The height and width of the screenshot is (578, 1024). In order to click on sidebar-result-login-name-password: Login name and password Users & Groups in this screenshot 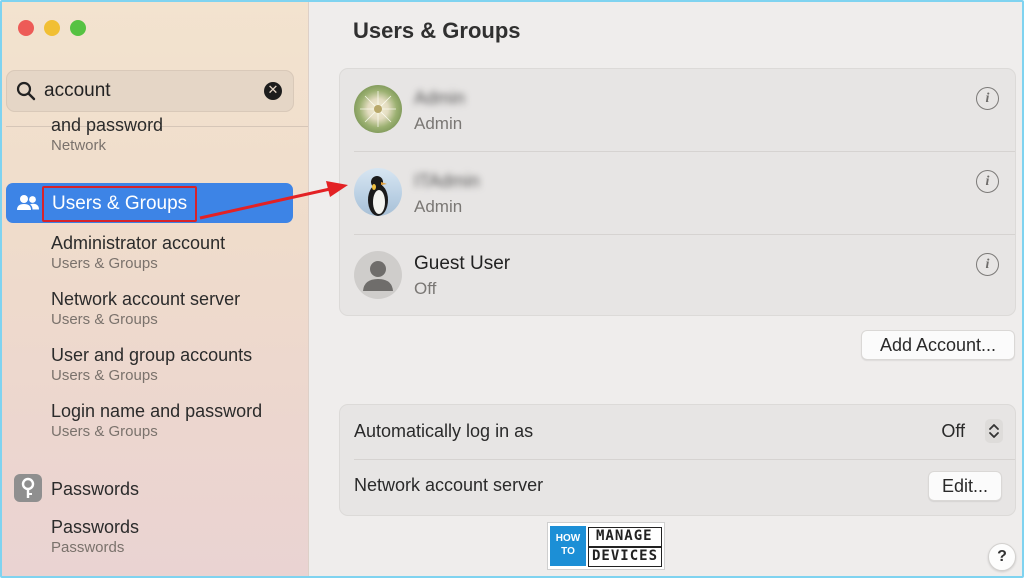, I will do `click(156, 421)`.